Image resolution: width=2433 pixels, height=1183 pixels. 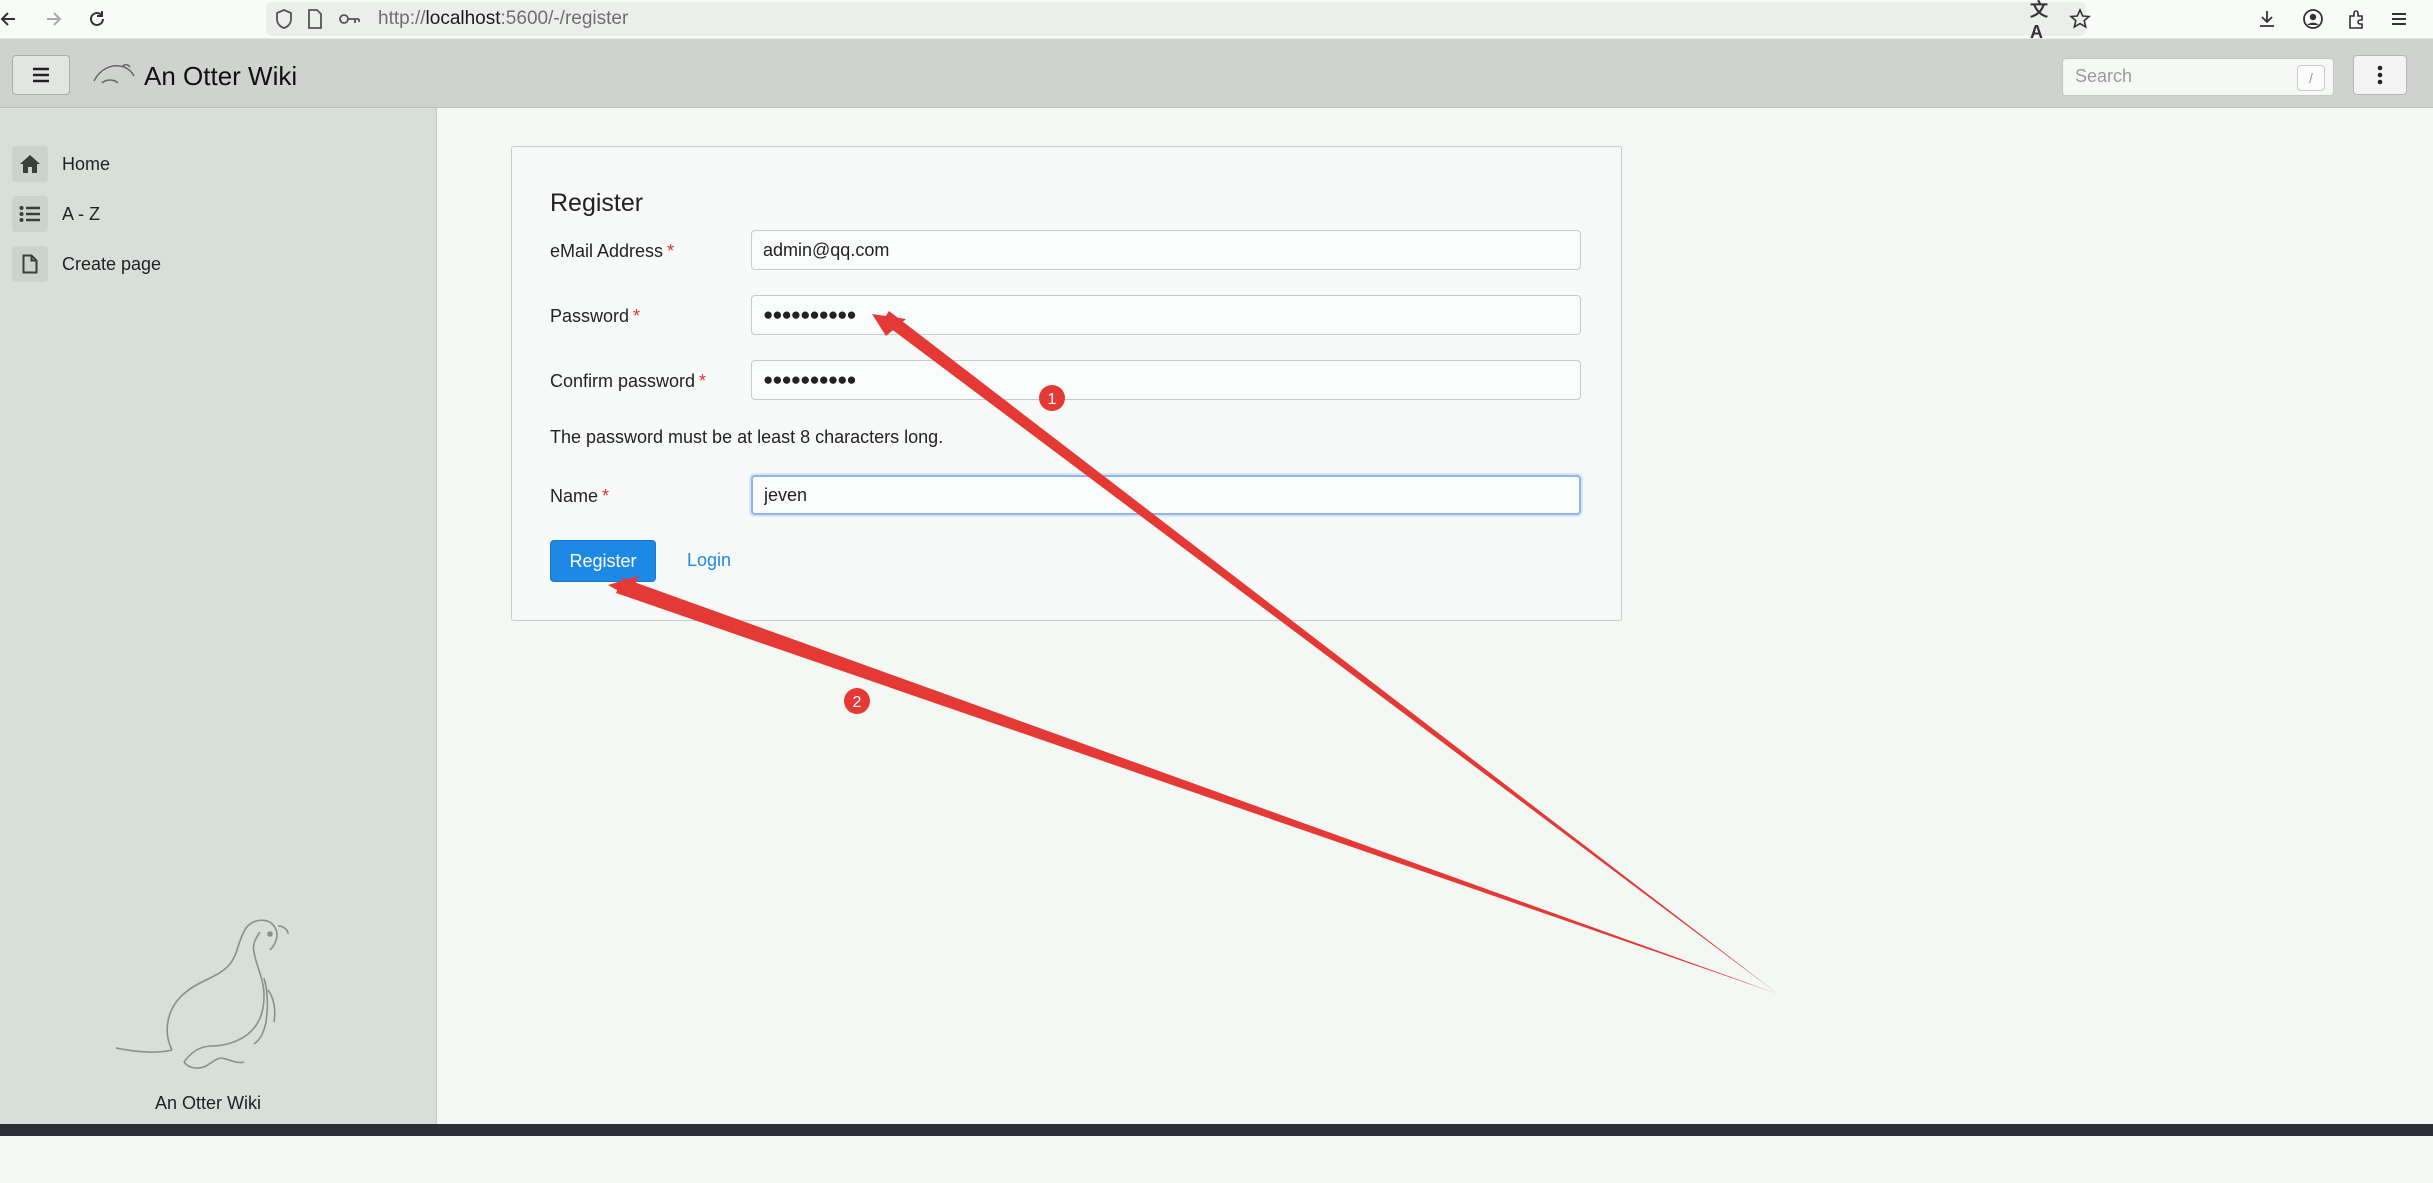 I want to click on reload-icon, so click(x=97, y=19).